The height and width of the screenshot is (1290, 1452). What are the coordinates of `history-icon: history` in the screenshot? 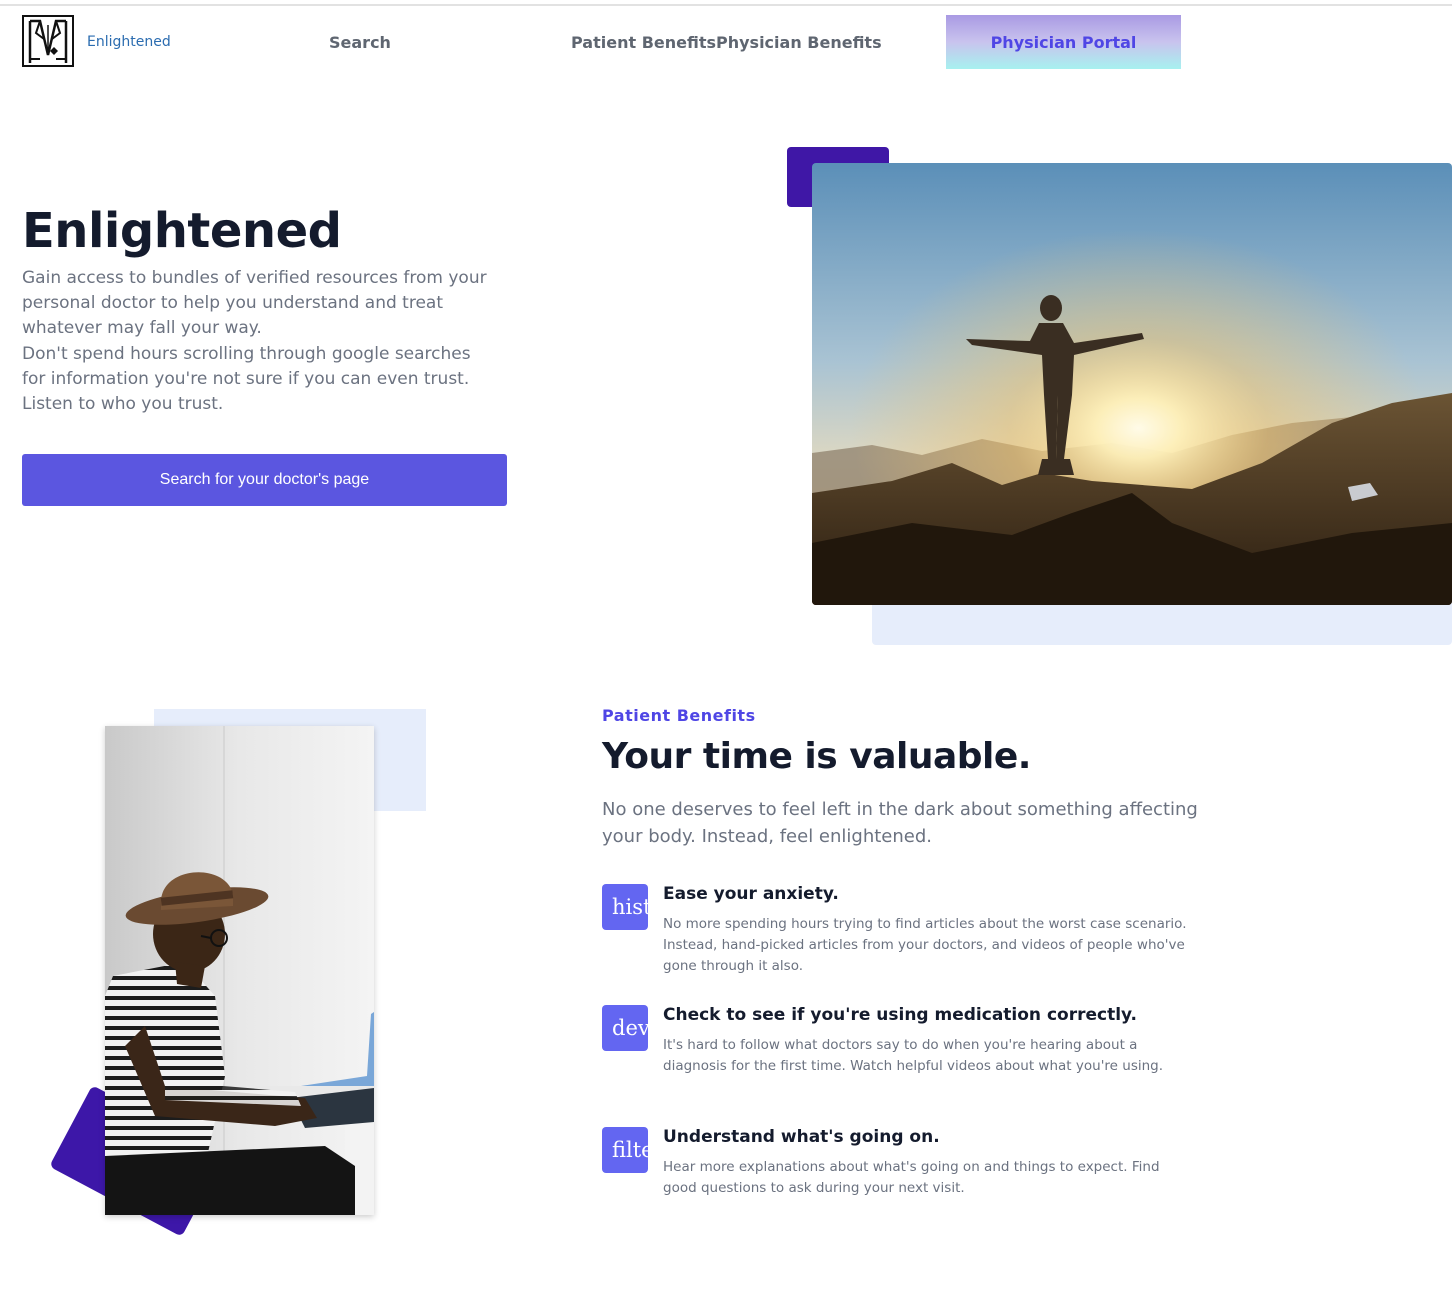 It's located at (625, 907).